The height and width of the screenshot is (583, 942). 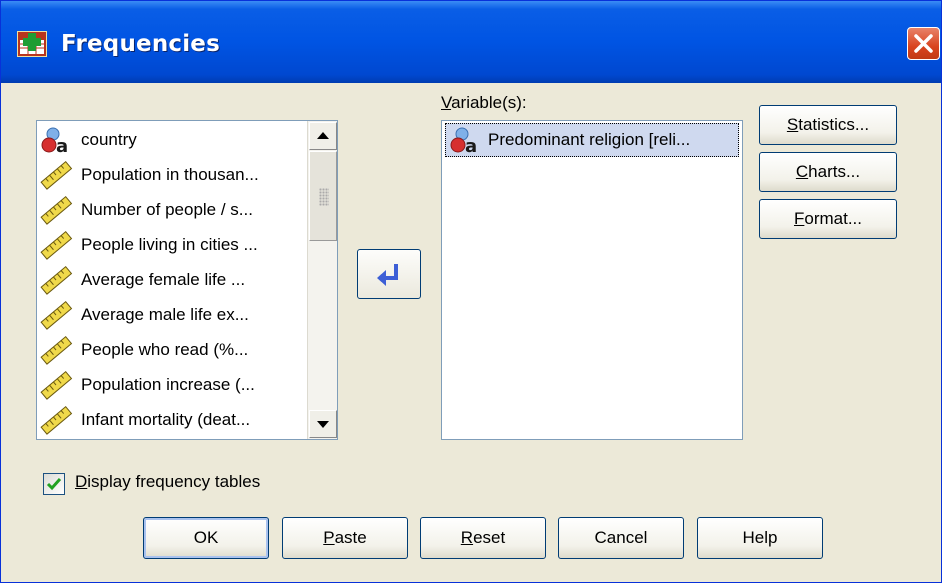 What do you see at coordinates (174, 140) in the screenshot?
I see `list-item-country: a country` at bounding box center [174, 140].